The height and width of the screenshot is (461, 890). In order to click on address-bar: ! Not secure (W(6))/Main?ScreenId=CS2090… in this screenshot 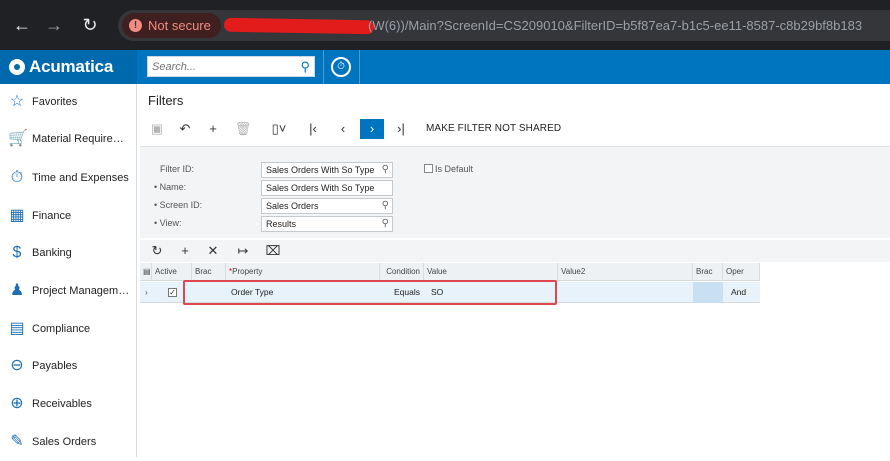, I will do `click(504, 25)`.